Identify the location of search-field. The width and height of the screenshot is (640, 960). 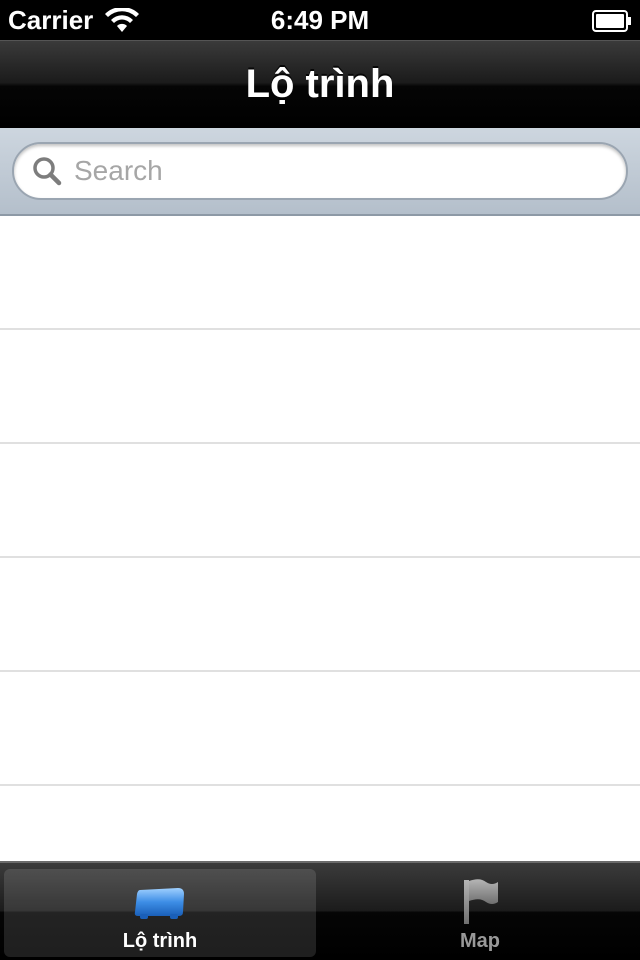
(320, 171).